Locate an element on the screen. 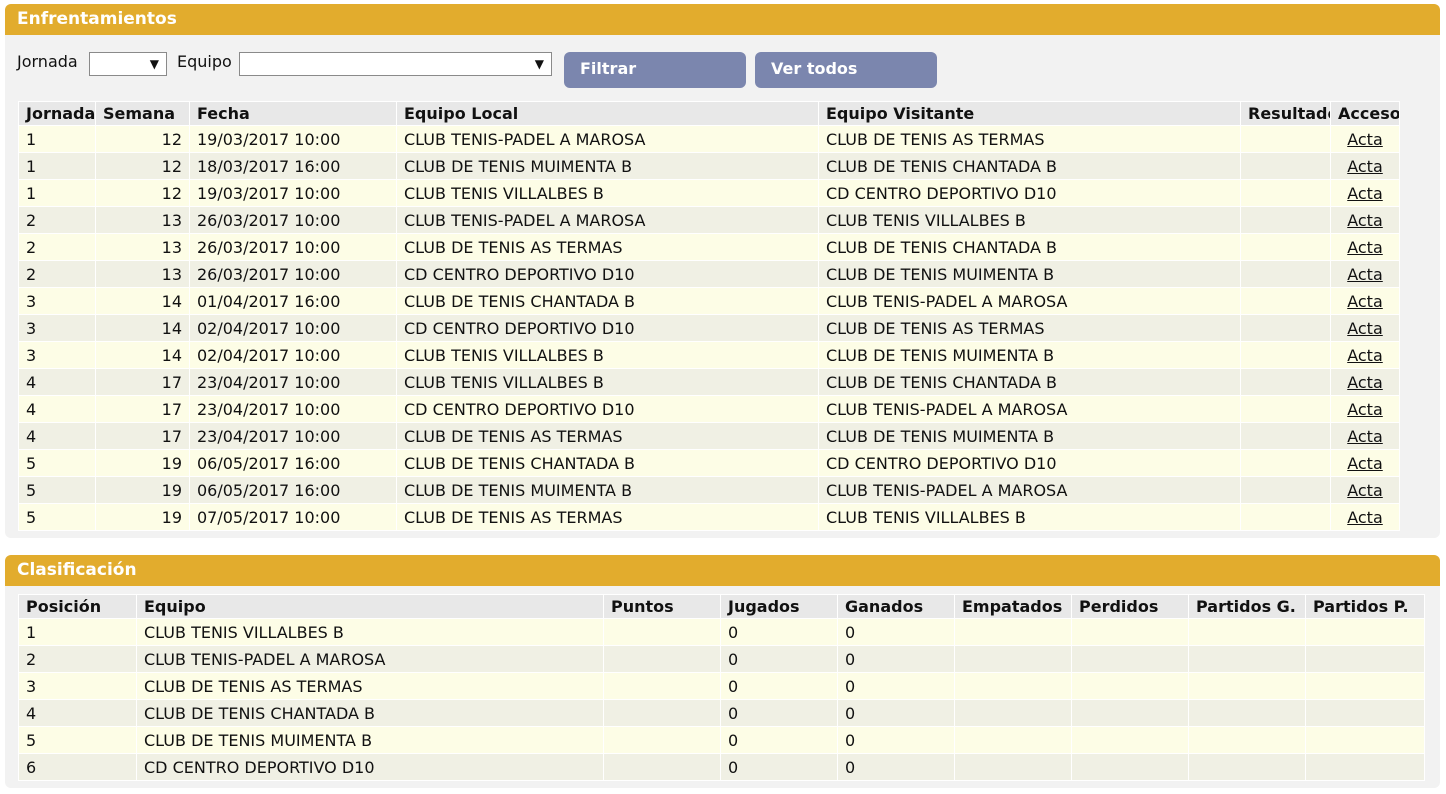 This screenshot has width=1446, height=794. standings-row: 3 CLUB DE TENIS AS TERMAS 0 0 is located at coordinates (721, 686).